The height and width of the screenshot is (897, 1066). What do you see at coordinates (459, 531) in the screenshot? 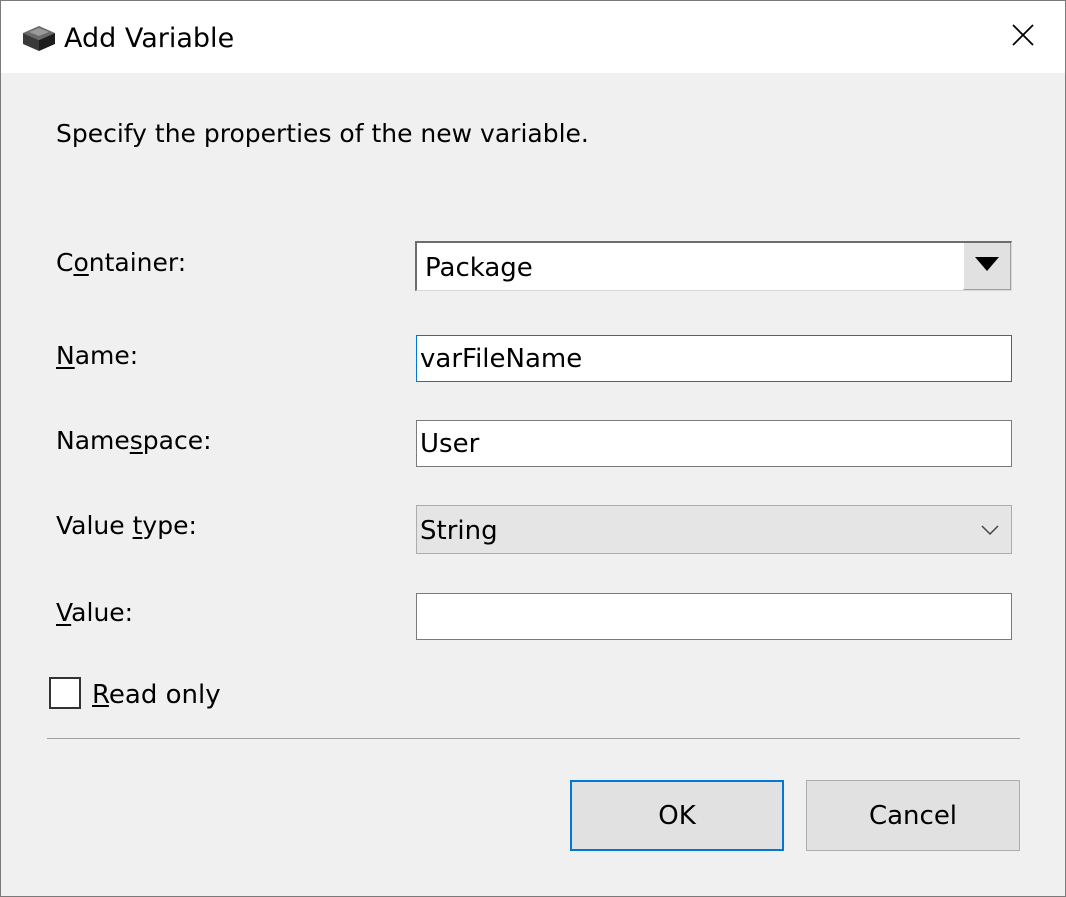
I see `value-type-value: String` at bounding box center [459, 531].